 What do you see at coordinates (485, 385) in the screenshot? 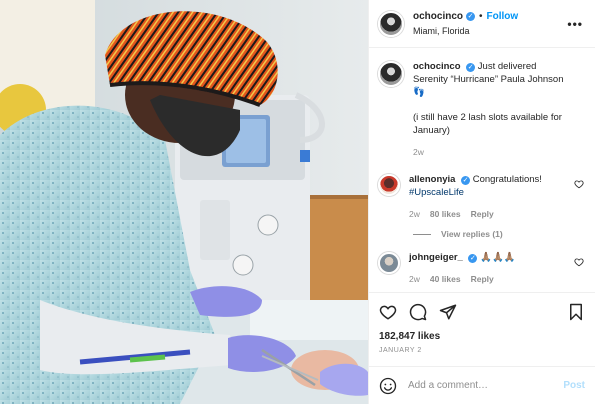
I see `comment-input` at bounding box center [485, 385].